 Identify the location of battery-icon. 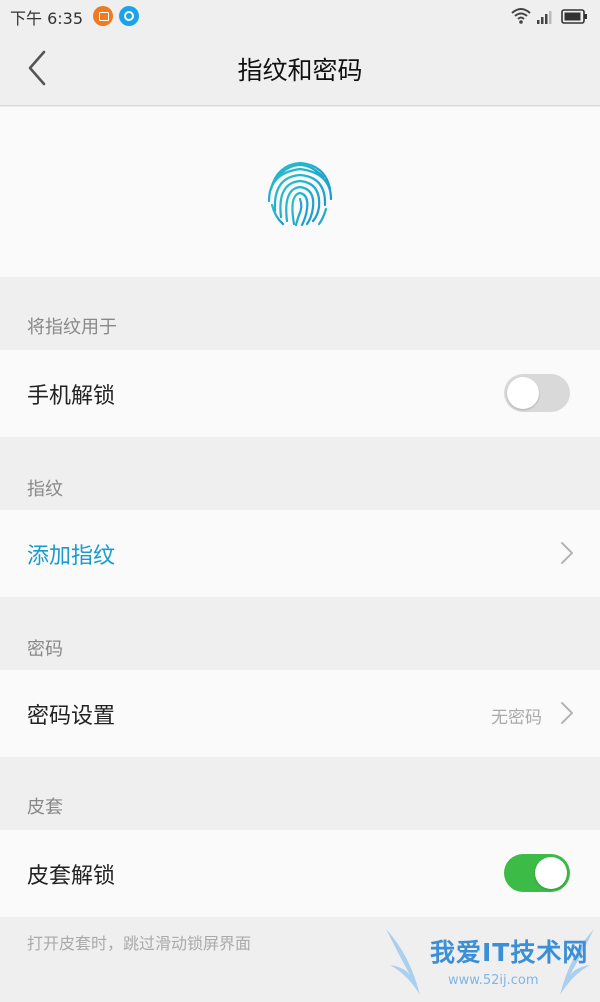
(574, 16).